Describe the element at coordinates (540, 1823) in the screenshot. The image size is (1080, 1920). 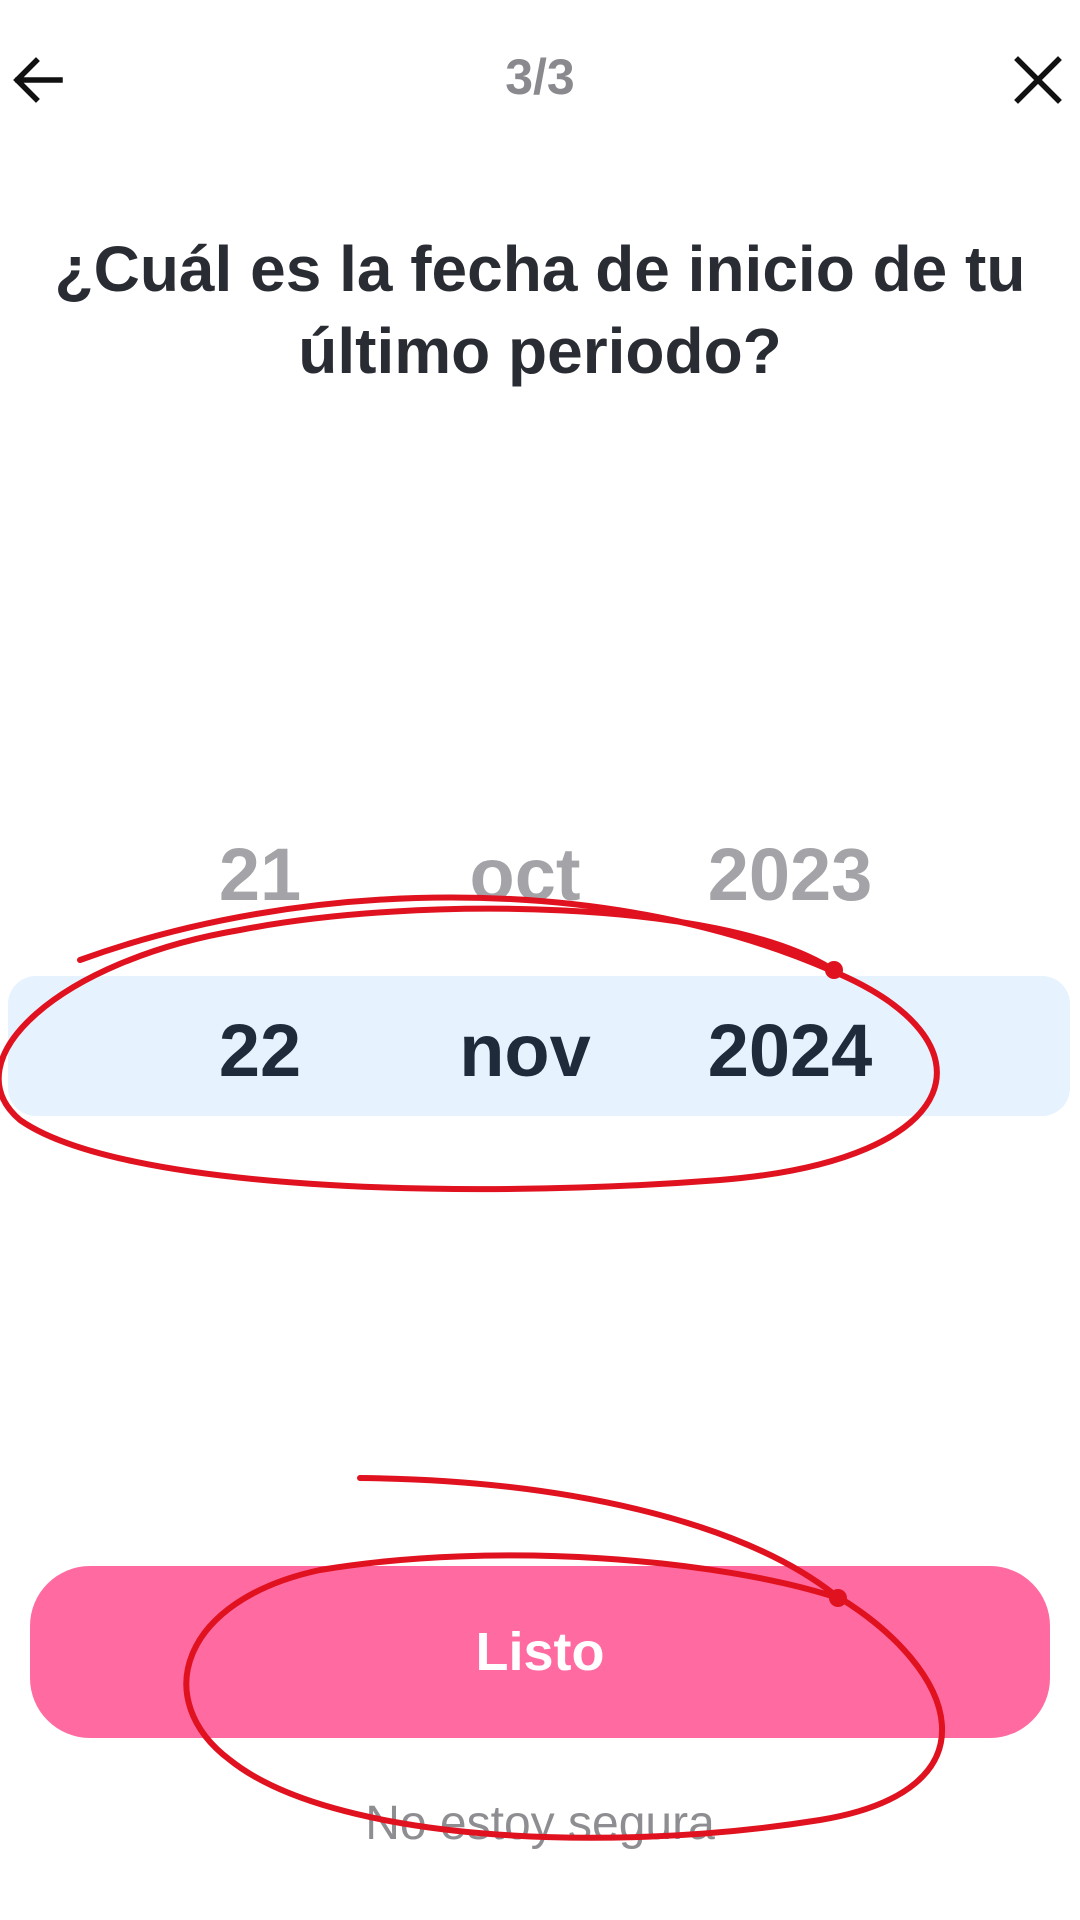
I see `not-sure-link: No estoy segura` at that location.